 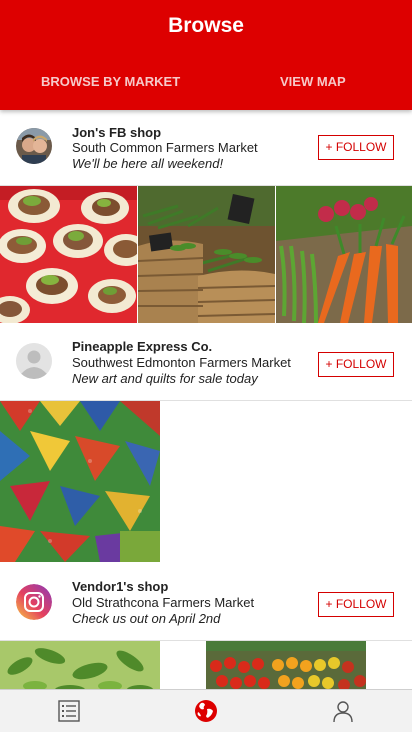 I want to click on tomatoes-photo, so click(x=286, y=665).